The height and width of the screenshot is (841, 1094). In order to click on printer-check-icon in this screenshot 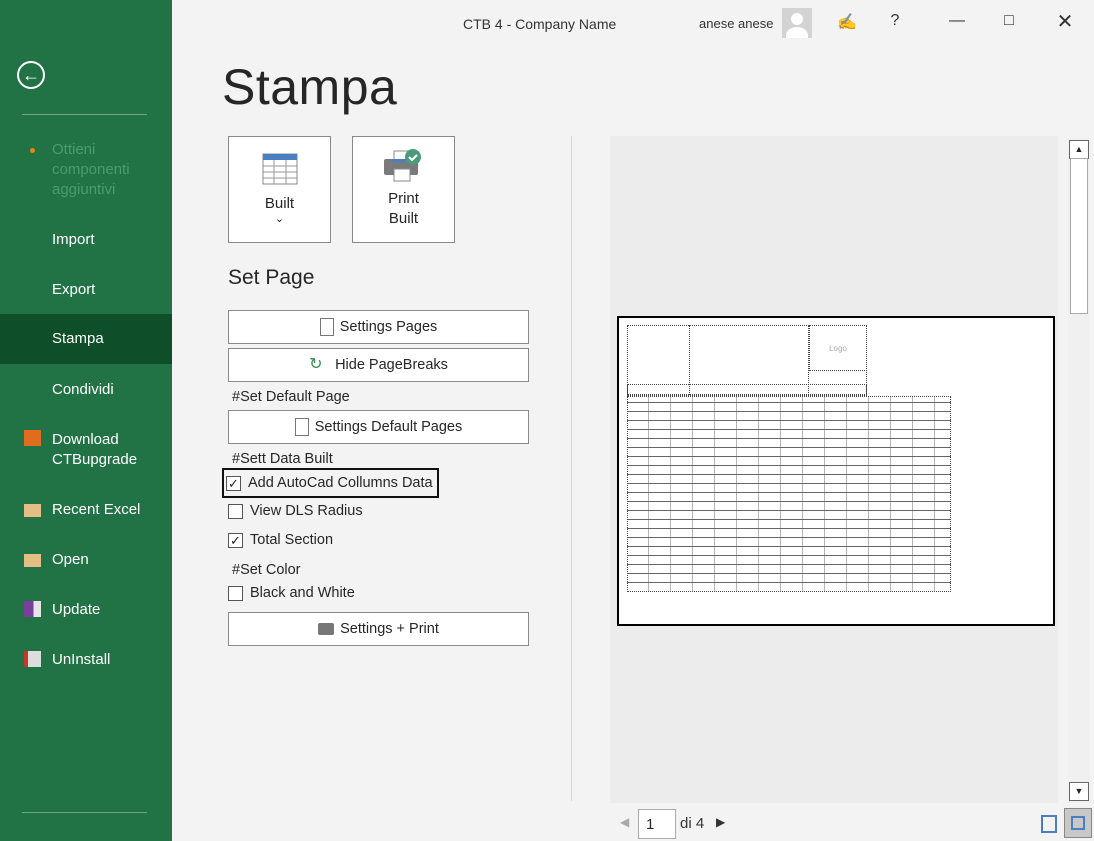, I will do `click(402, 165)`.